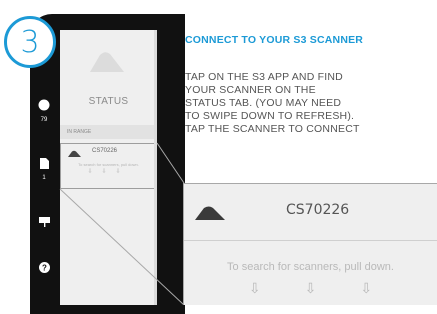 The width and height of the screenshot is (437, 314). What do you see at coordinates (272, 129) in the screenshot?
I see `instruction-line: TAP THE SCANNER TO CONNECT` at bounding box center [272, 129].